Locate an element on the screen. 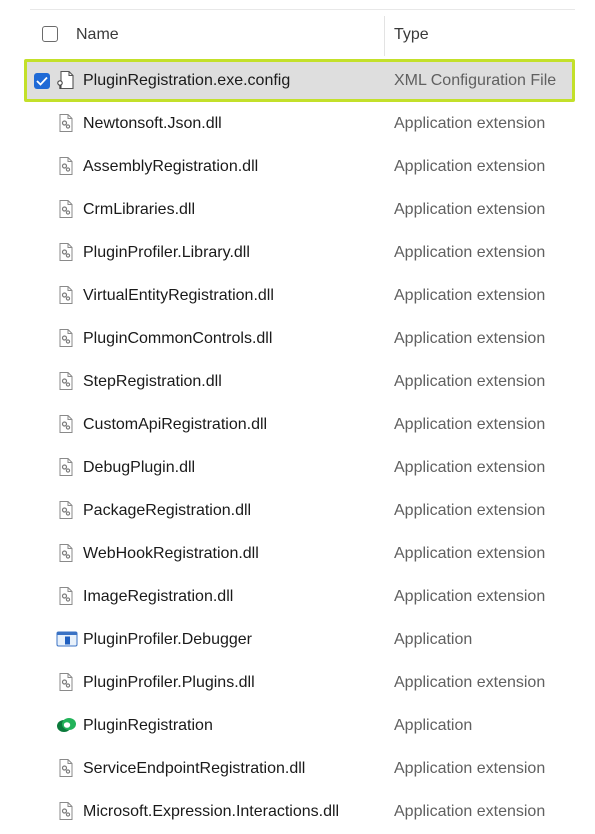  file-name: PluginProfiler.Library.dll is located at coordinates (166, 253).